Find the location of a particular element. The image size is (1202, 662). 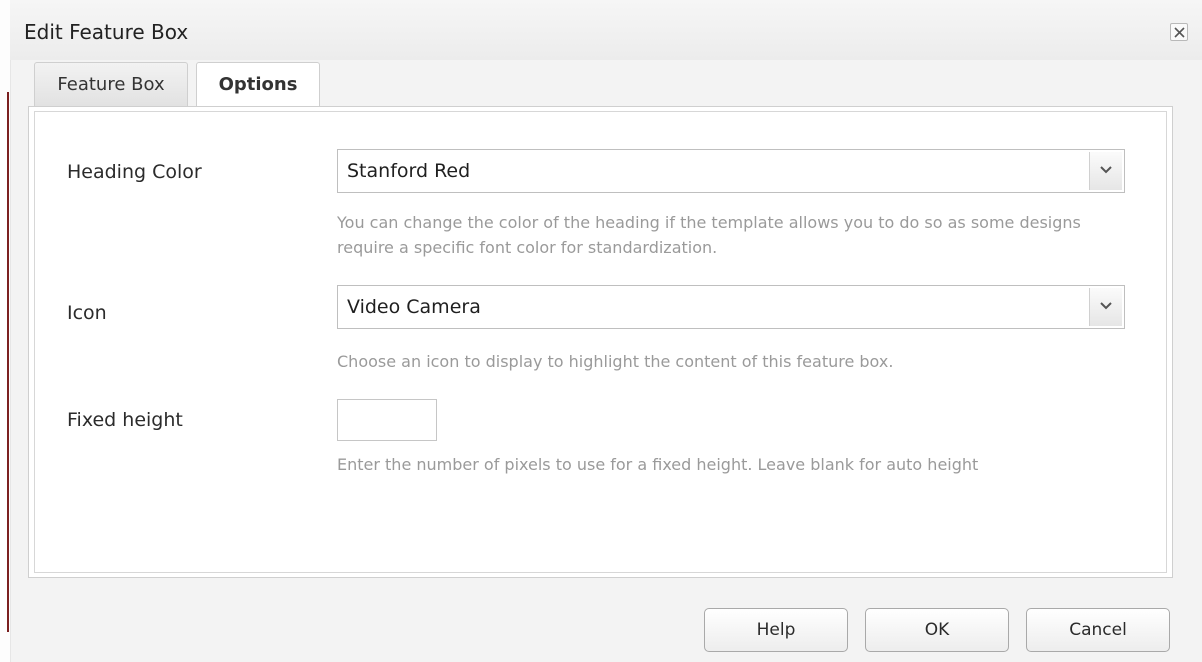

icon-select: Video Camera is located at coordinates (731, 307).